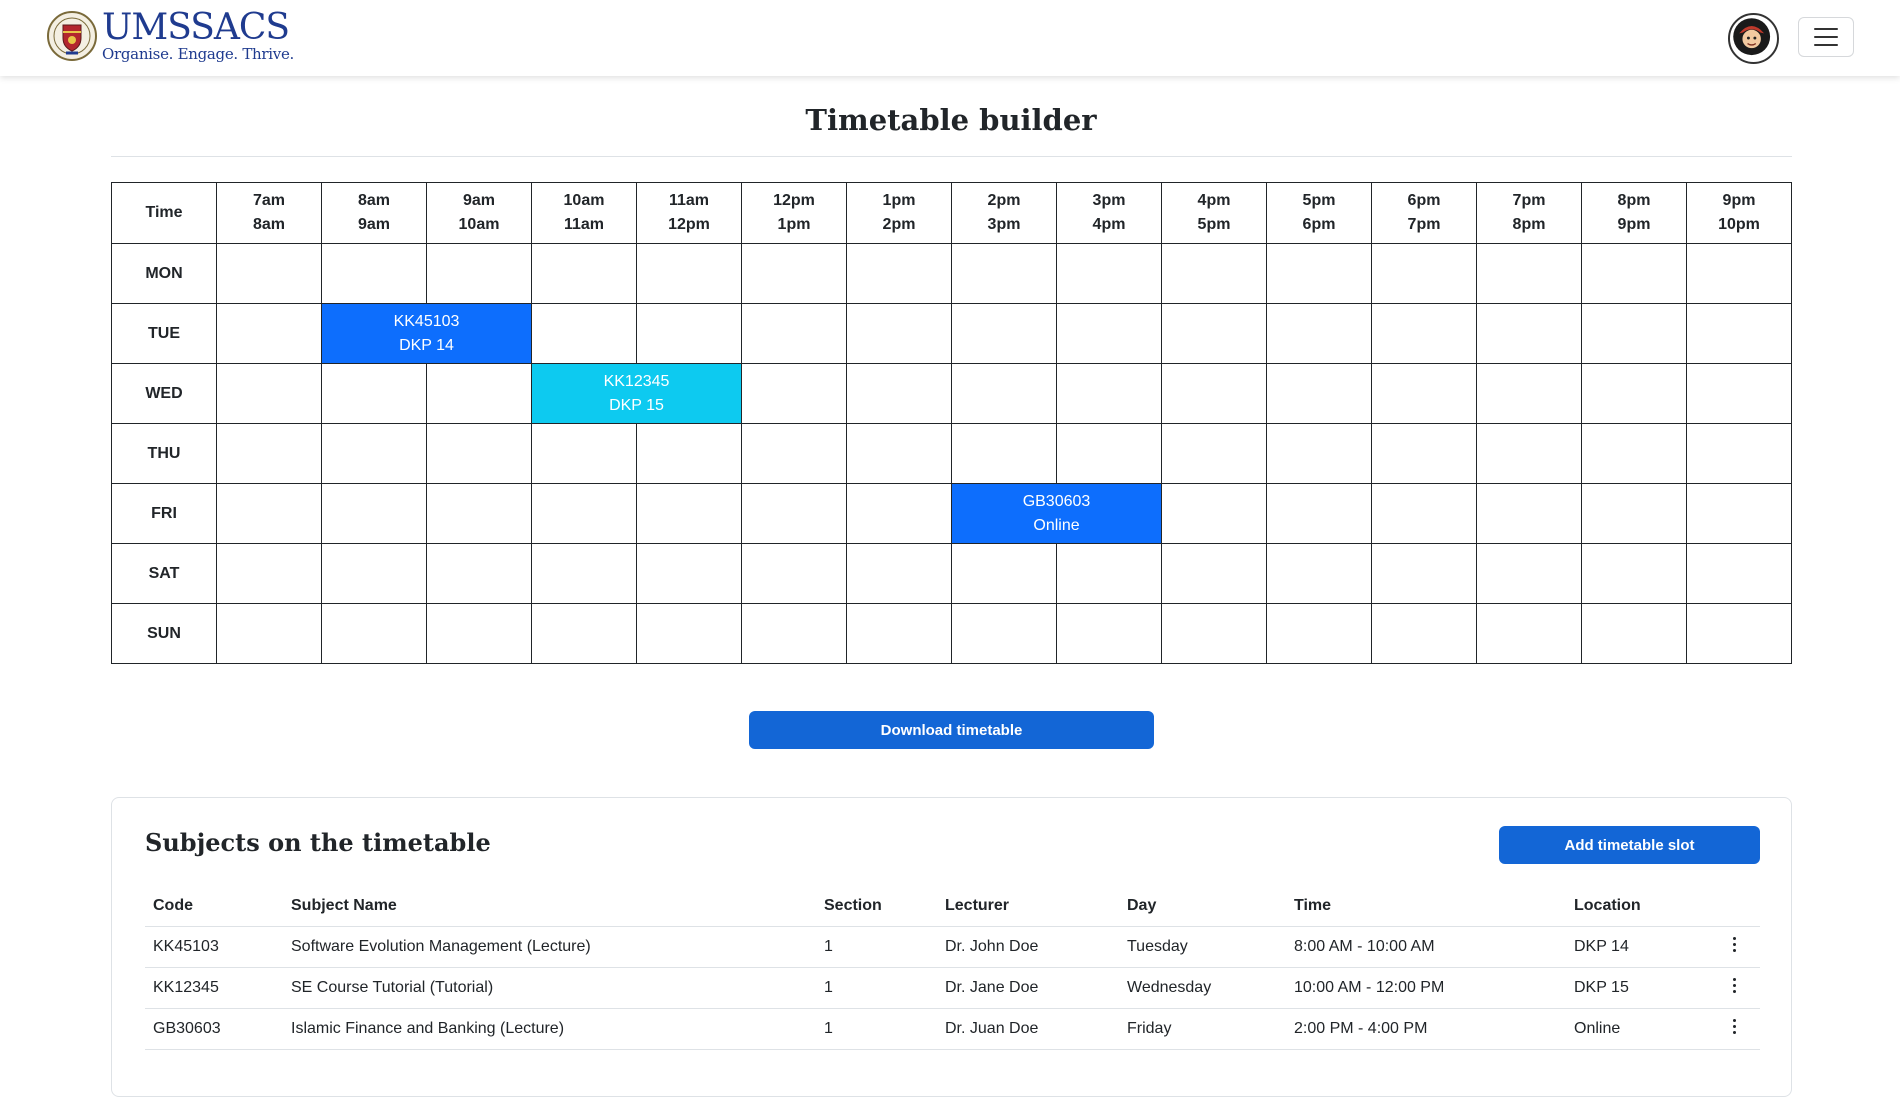 The width and height of the screenshot is (1900, 1097). I want to click on user-avatar, so click(1753, 38).